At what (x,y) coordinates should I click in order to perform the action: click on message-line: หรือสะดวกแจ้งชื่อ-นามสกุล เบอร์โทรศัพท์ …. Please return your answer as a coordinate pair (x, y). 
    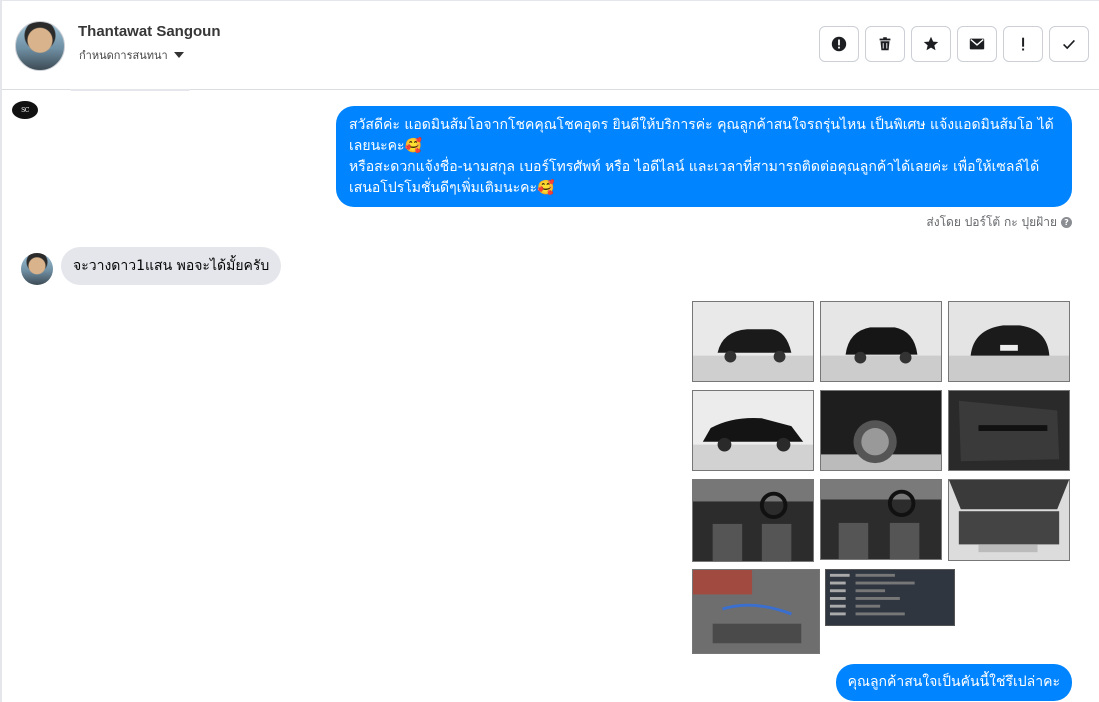
    Looking at the image, I should click on (694, 177).